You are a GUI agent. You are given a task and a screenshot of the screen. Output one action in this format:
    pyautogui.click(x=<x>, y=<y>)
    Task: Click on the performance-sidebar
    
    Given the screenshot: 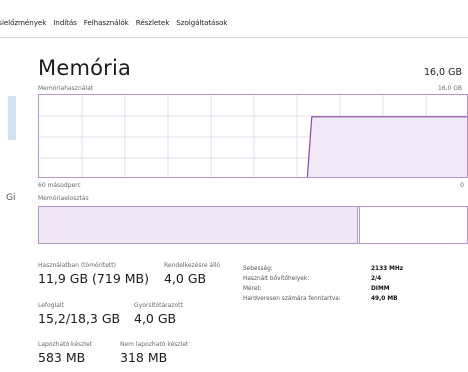 What is the action you would take?
    pyautogui.click(x=9, y=208)
    